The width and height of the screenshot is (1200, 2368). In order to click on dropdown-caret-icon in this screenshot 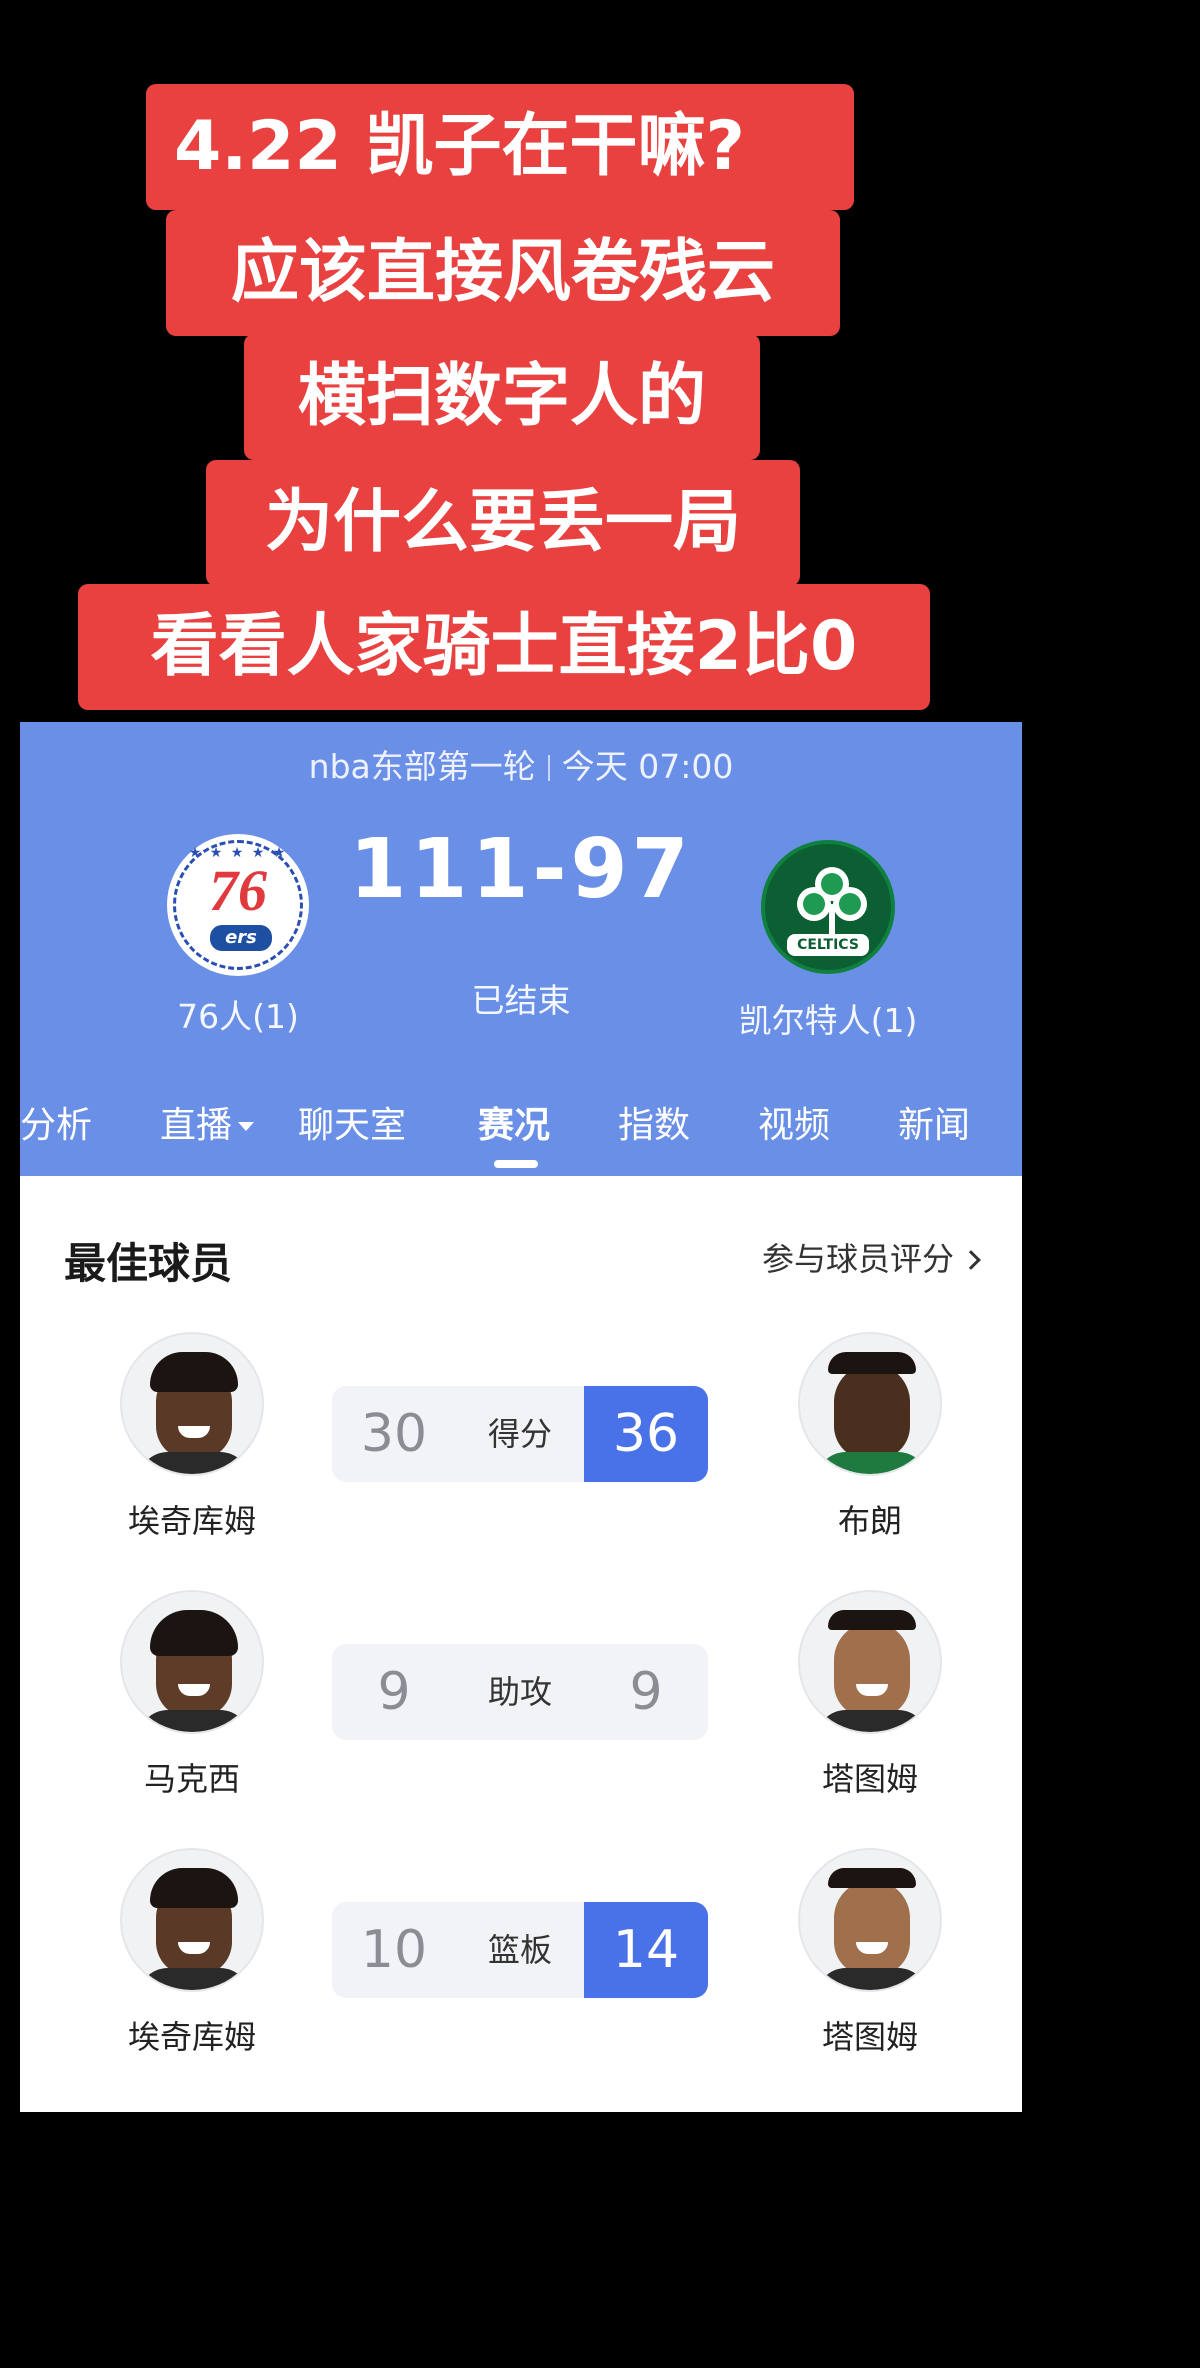, I will do `click(246, 1126)`.